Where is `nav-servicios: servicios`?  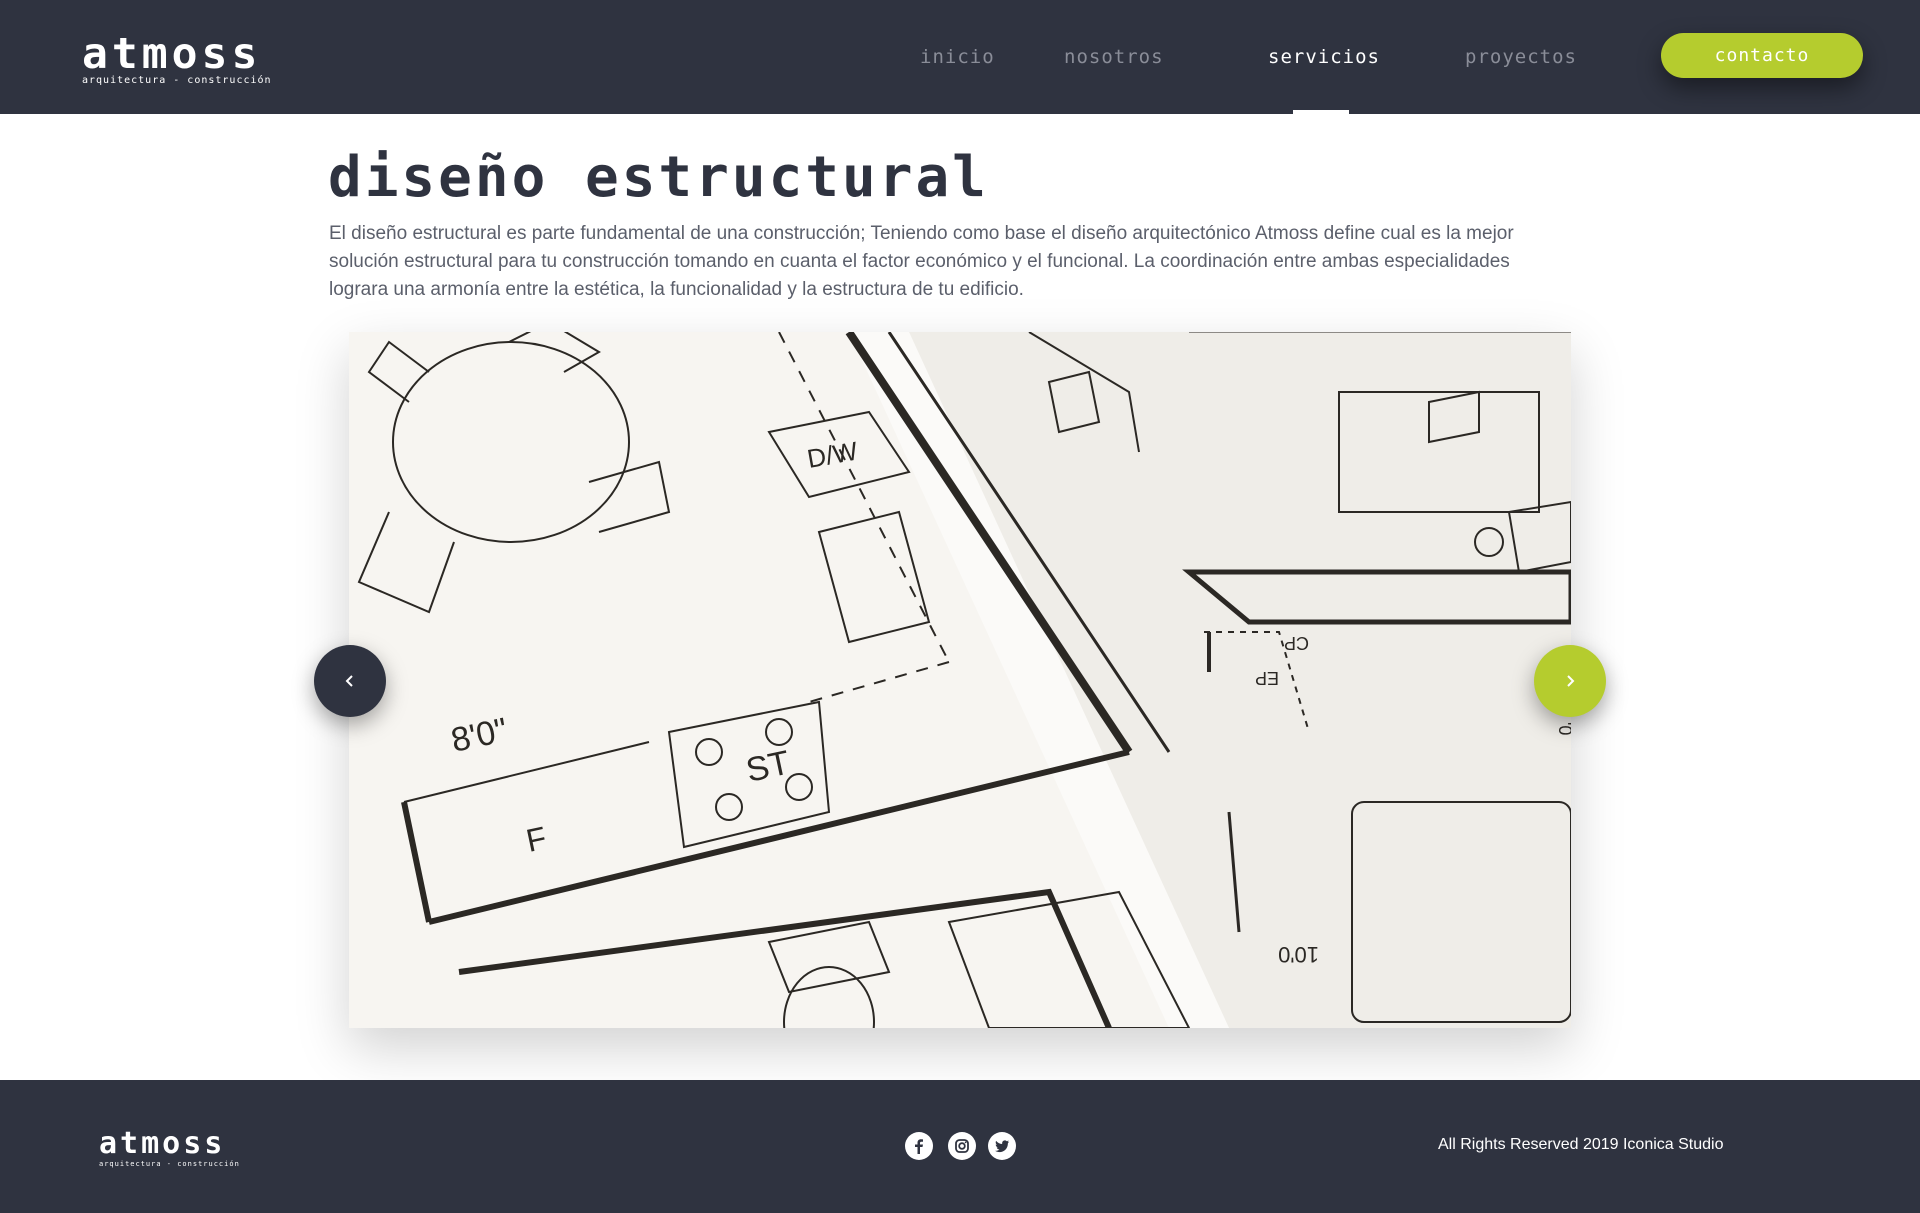
nav-servicios: servicios is located at coordinates (1324, 57).